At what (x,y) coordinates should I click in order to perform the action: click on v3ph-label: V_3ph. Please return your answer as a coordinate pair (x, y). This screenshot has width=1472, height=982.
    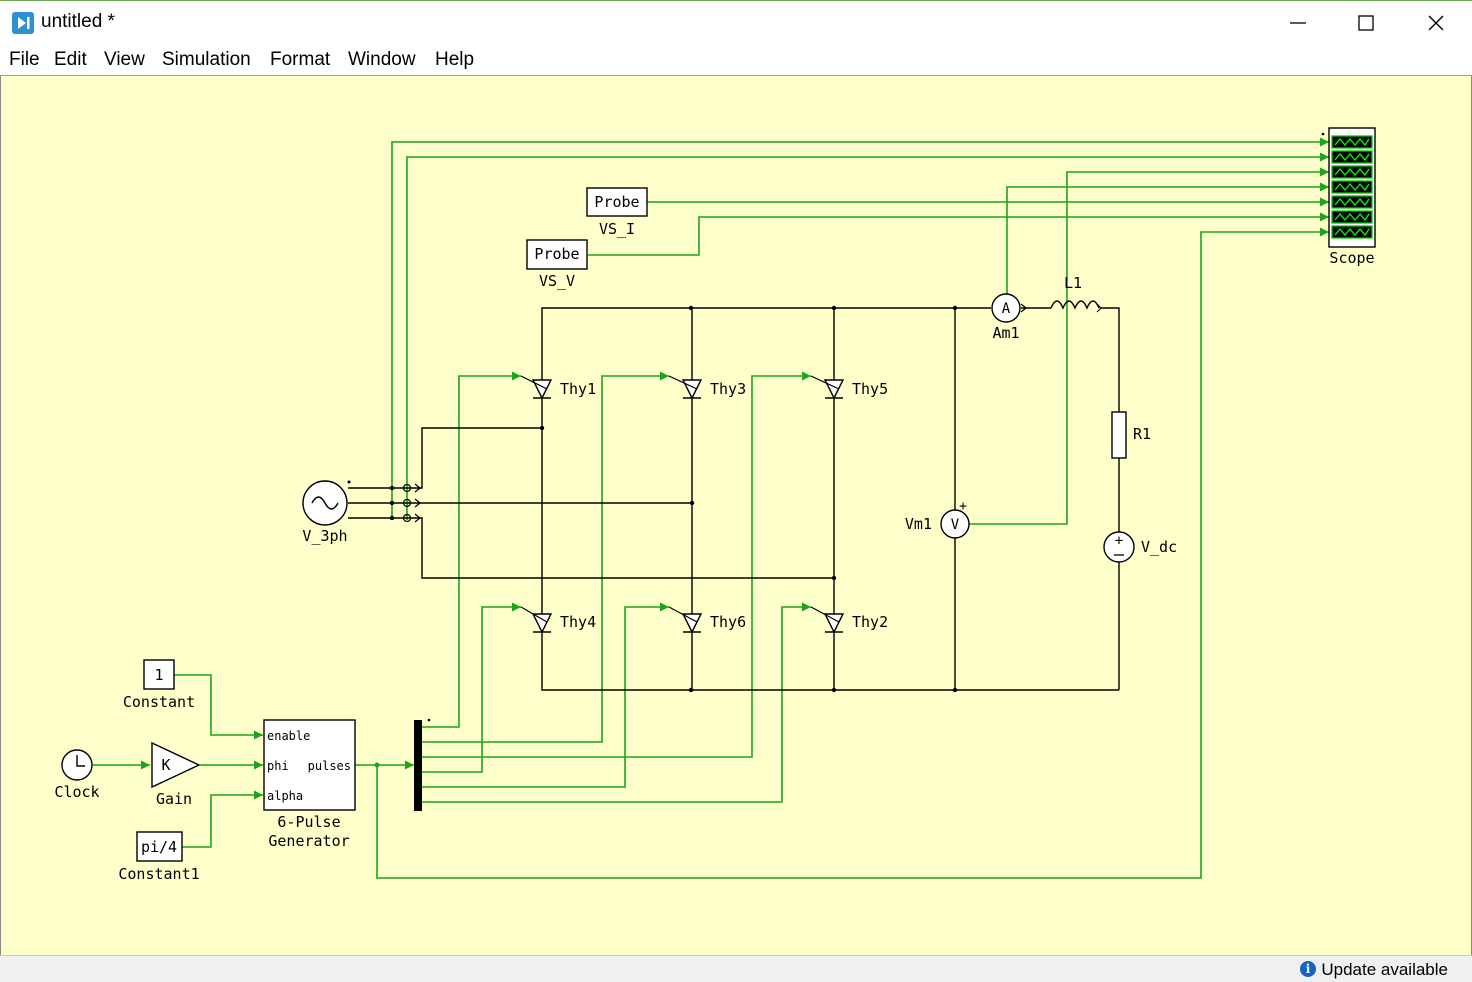
    Looking at the image, I should click on (324, 536).